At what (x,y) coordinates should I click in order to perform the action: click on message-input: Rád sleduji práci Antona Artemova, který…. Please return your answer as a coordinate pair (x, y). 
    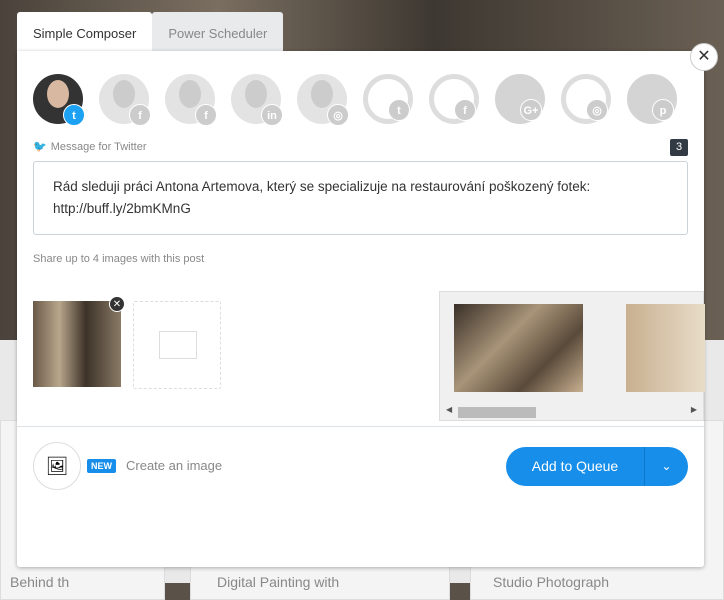
    Looking at the image, I should click on (360, 198).